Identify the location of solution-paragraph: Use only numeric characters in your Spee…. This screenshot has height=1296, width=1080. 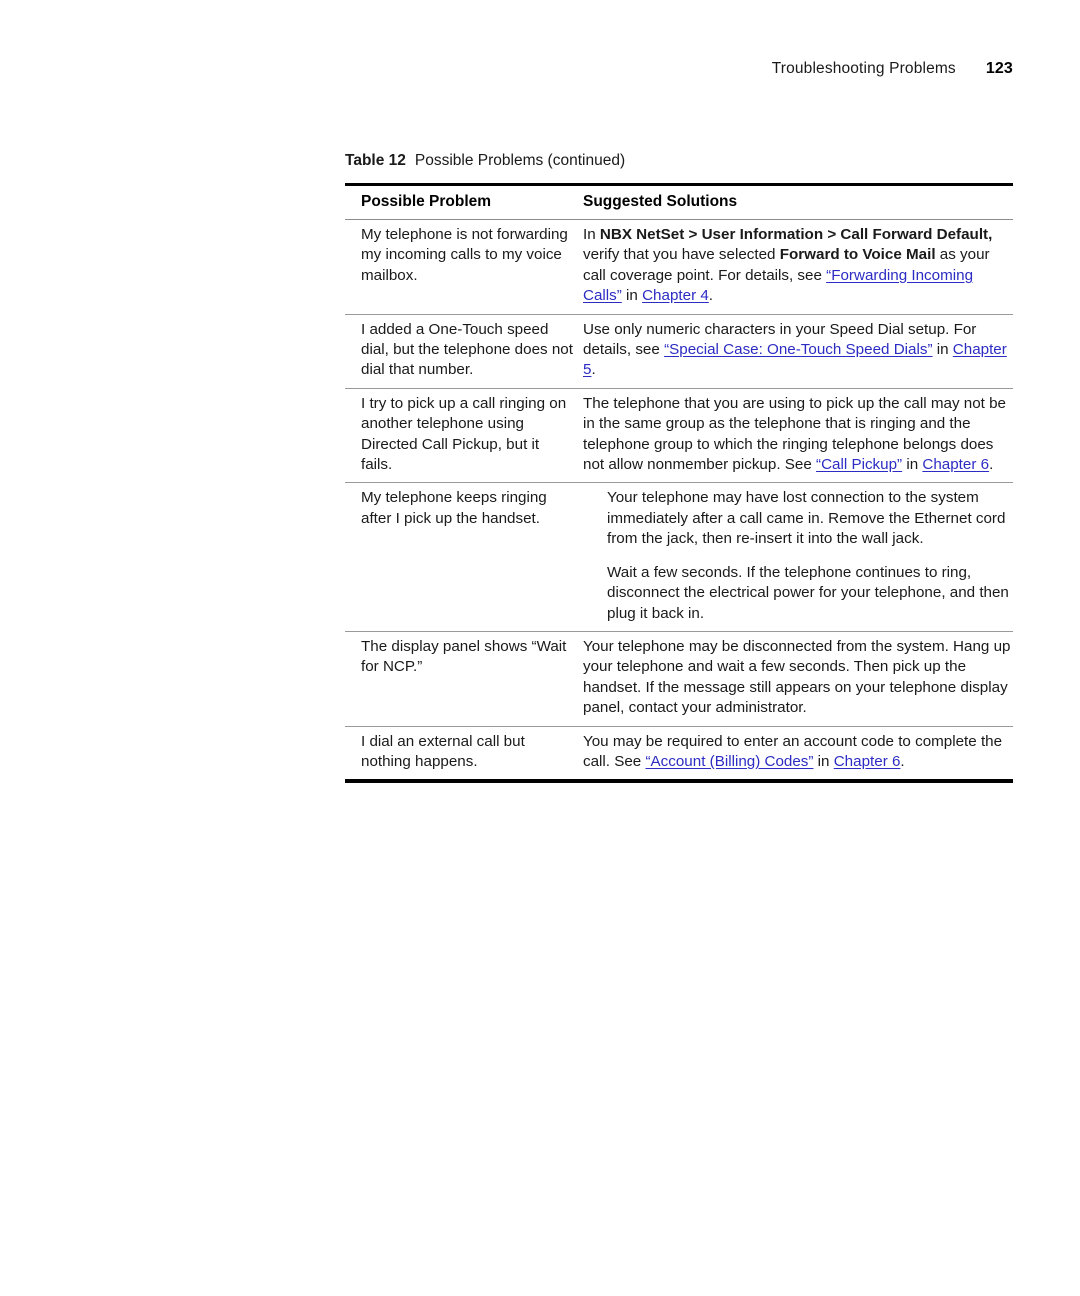
(797, 350).